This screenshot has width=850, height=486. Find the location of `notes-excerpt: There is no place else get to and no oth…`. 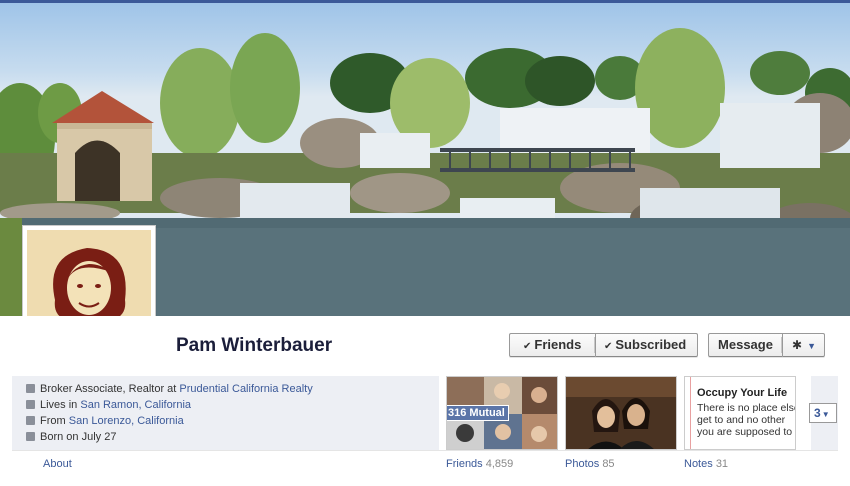

notes-excerpt: There is no place else get to and no oth… is located at coordinates (746, 420).